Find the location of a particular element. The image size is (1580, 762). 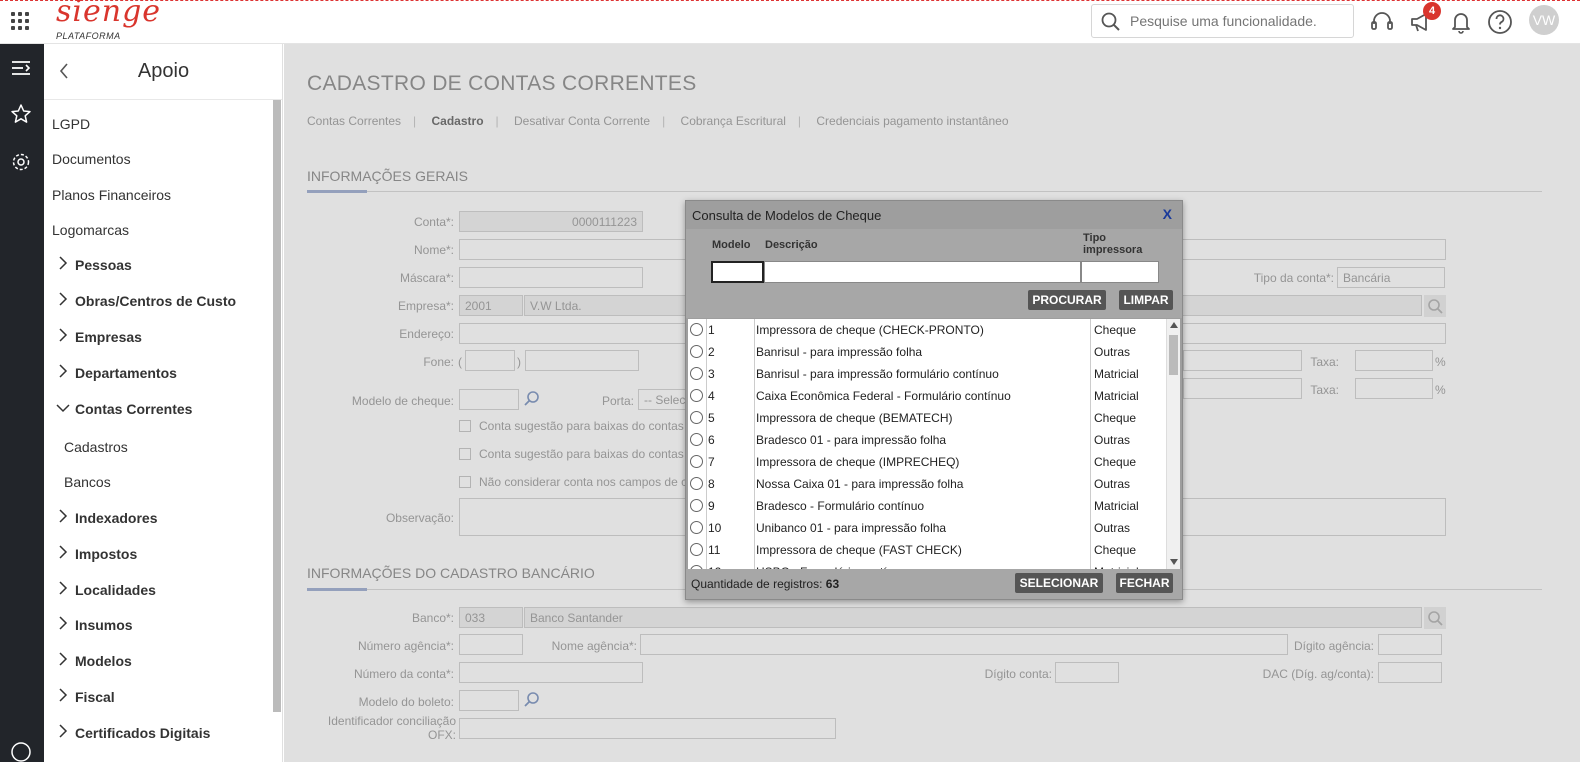

menu-collapse-icon is located at coordinates (21, 68).